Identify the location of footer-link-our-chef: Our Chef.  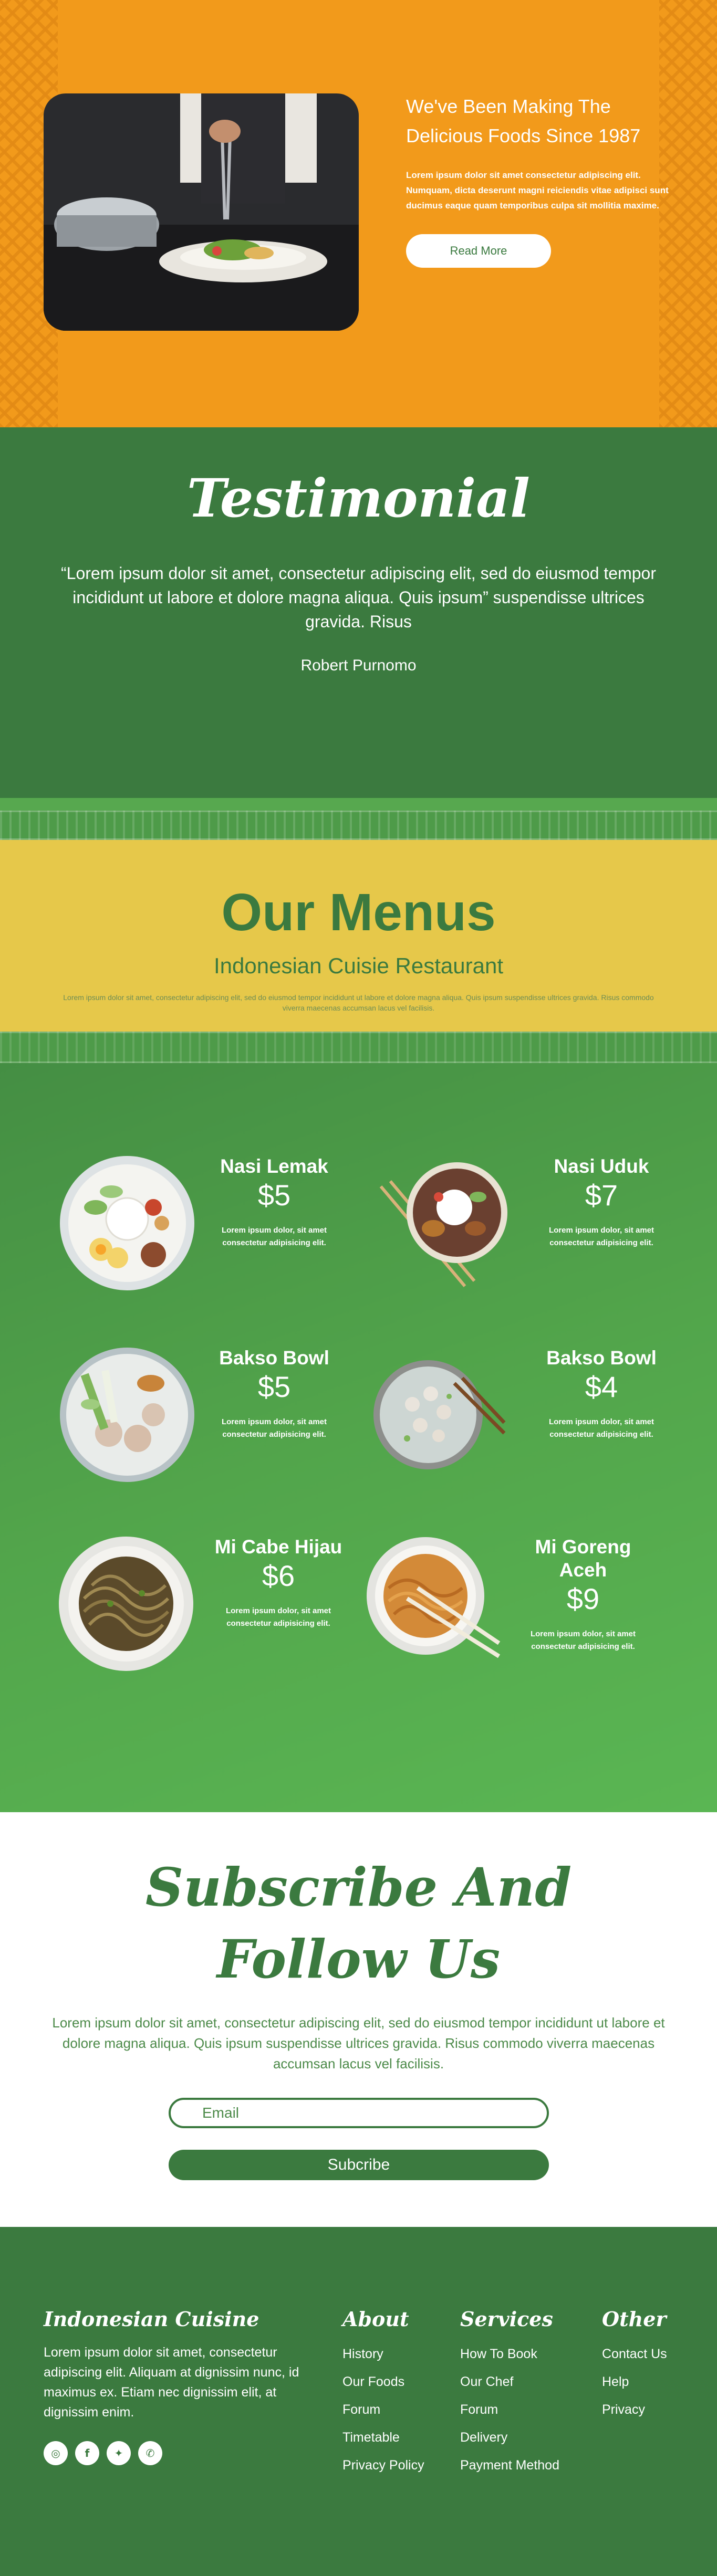
(509, 2382).